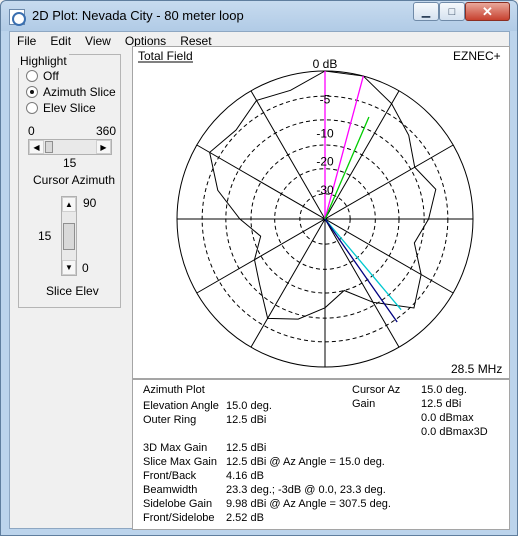  What do you see at coordinates (308, 504) in the screenshot?
I see `info-sidelobe-gain-value: 9.98 dBi @ Az Angle = 307.5 deg.` at bounding box center [308, 504].